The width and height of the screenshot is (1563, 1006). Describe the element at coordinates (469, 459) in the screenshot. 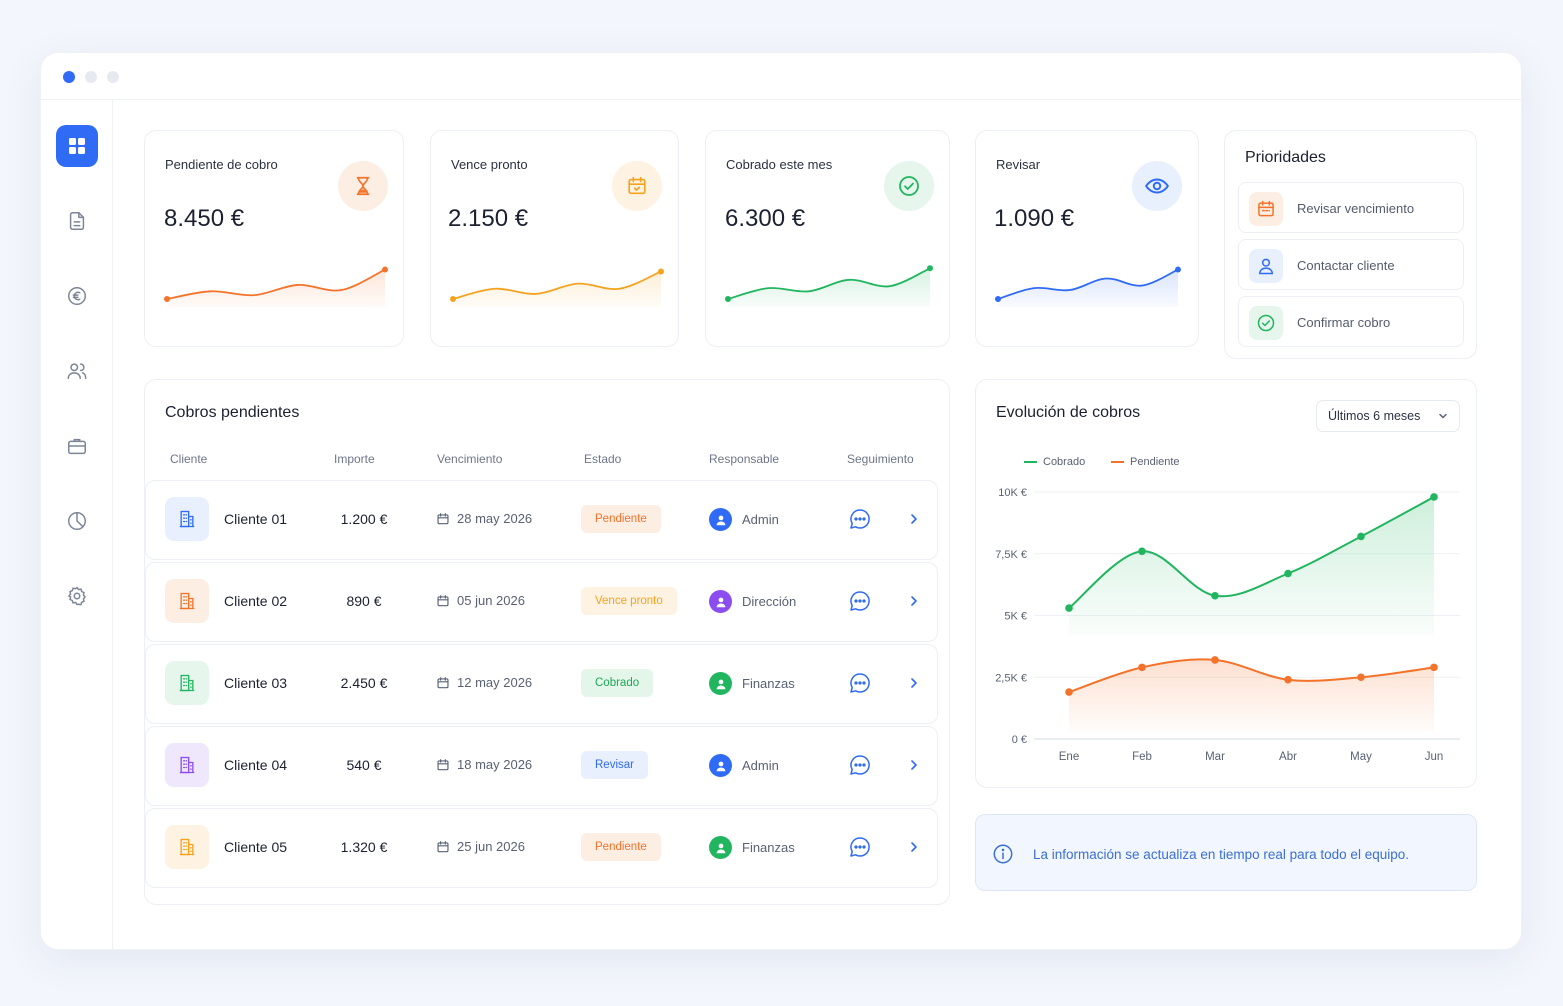

I see `column-header-due: Vencimiento` at that location.